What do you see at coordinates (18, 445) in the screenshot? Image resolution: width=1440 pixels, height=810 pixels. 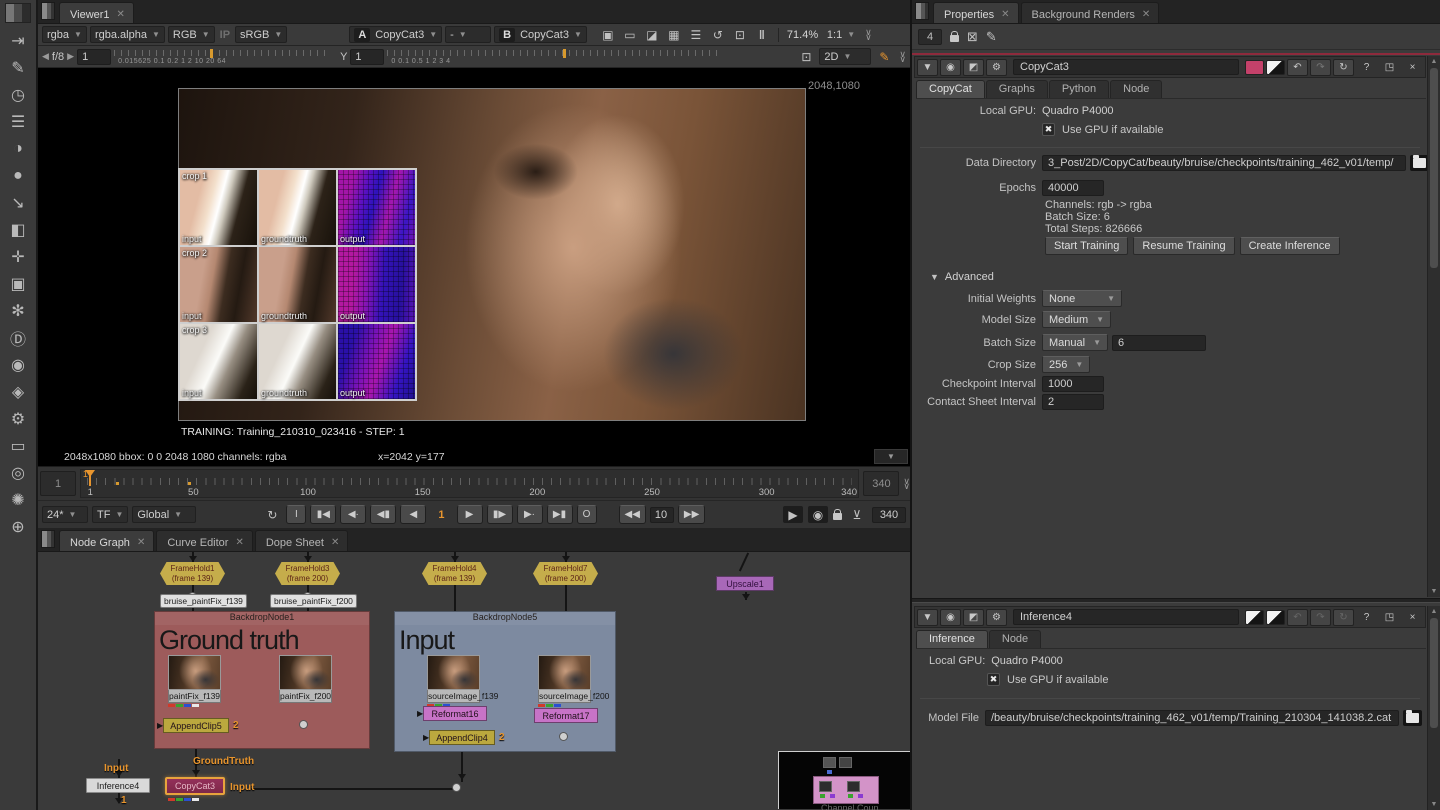 I see `other-icon: ▭` at bounding box center [18, 445].